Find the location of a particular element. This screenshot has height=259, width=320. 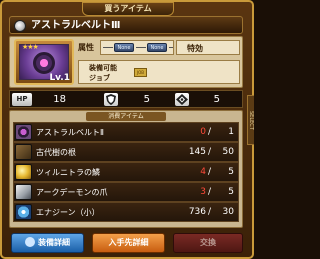

material-need-count: 1 is located at coordinates (231, 132).